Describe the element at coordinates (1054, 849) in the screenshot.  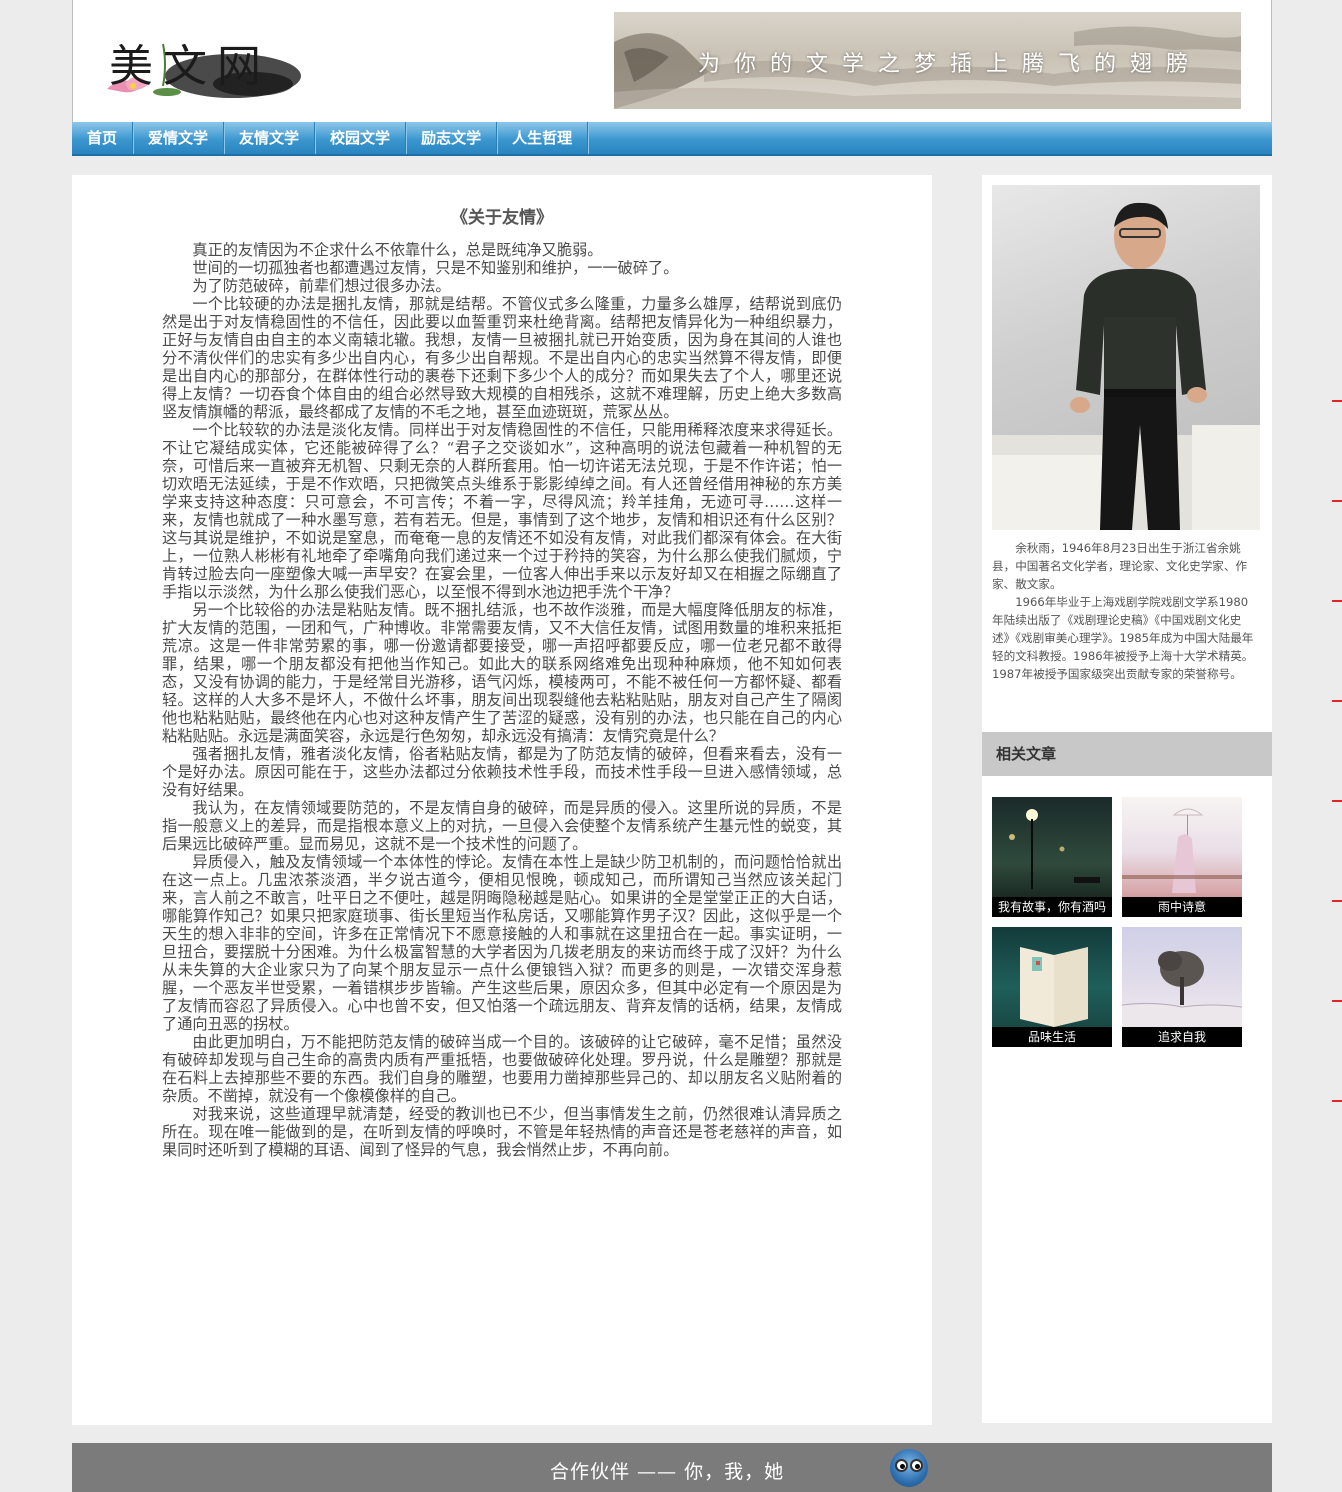
I see `night-street-thumb-art` at that location.